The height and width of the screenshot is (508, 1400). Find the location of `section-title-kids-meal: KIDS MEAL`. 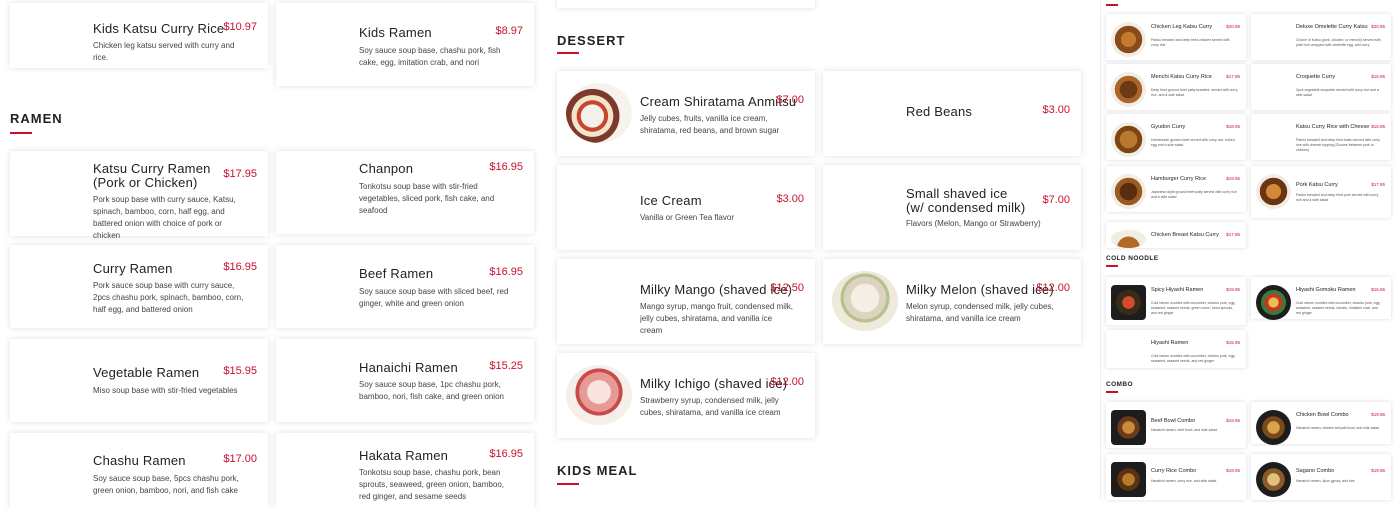

section-title-kids-meal: KIDS MEAL is located at coordinates (597, 470).